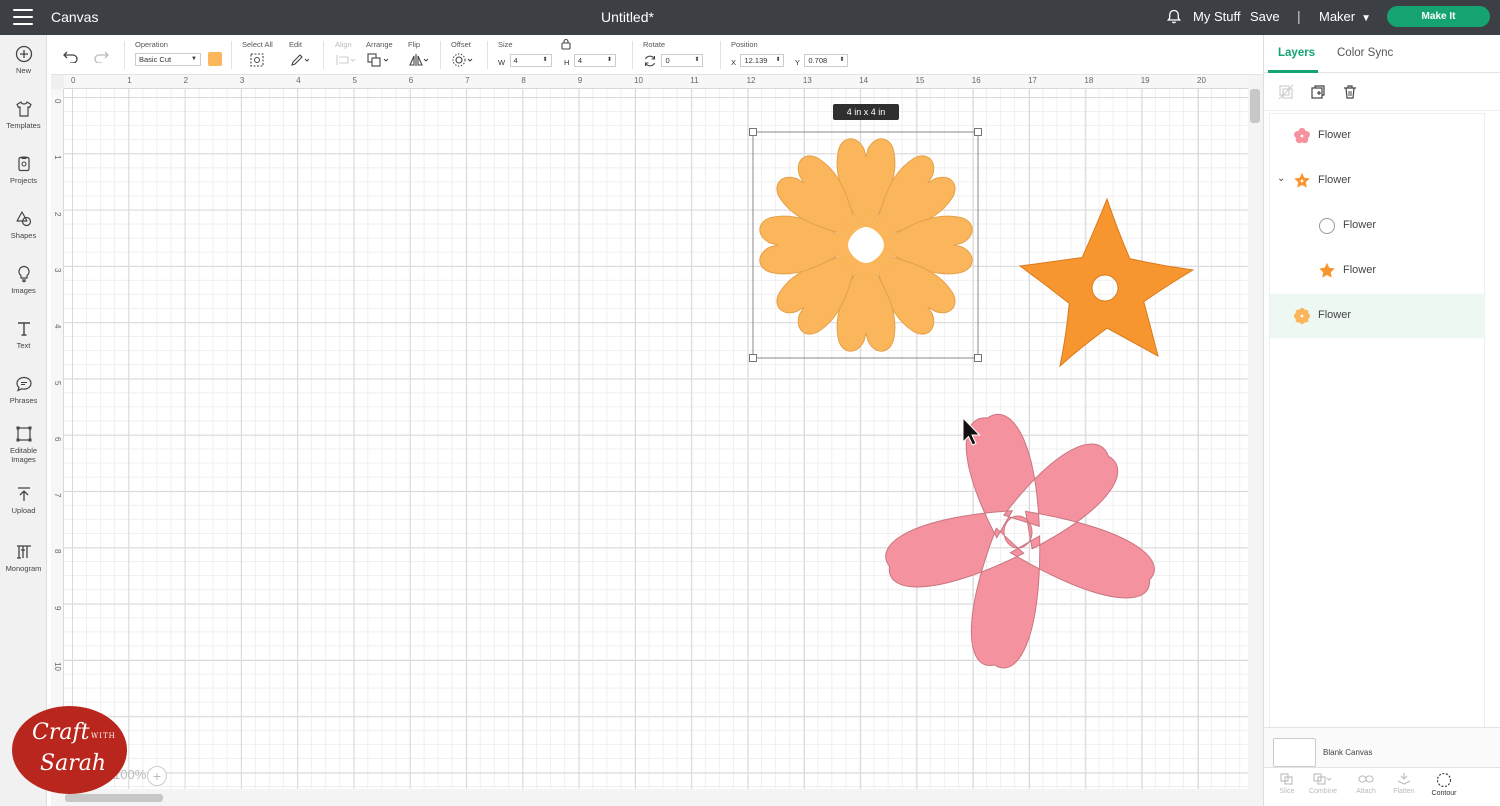  Describe the element at coordinates (257, 56) in the screenshot. I see `select-all-group: Select All` at that location.